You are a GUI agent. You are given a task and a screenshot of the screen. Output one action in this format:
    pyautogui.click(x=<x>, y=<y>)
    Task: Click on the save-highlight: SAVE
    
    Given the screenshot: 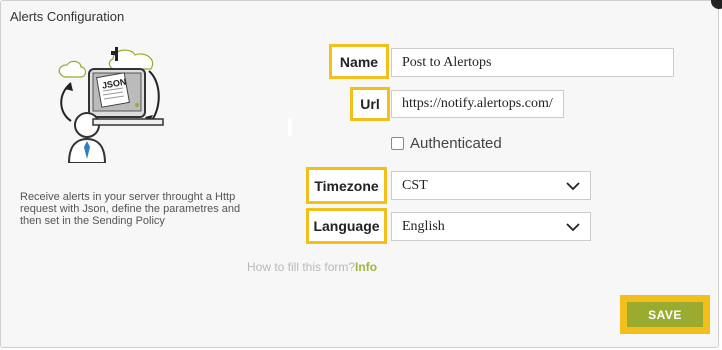 What is the action you would take?
    pyautogui.click(x=665, y=314)
    